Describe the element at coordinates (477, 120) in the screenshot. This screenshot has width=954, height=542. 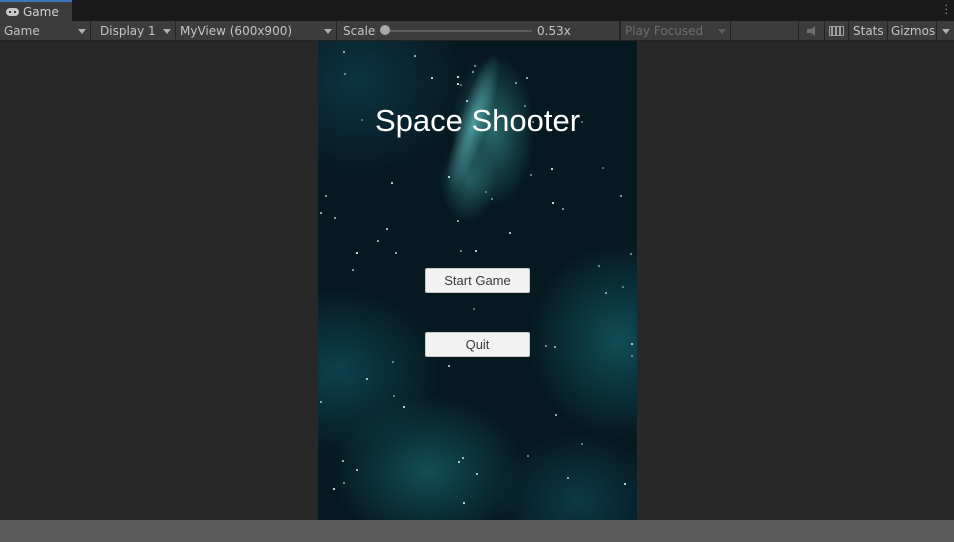
I see `game-title: Space Shooter` at that location.